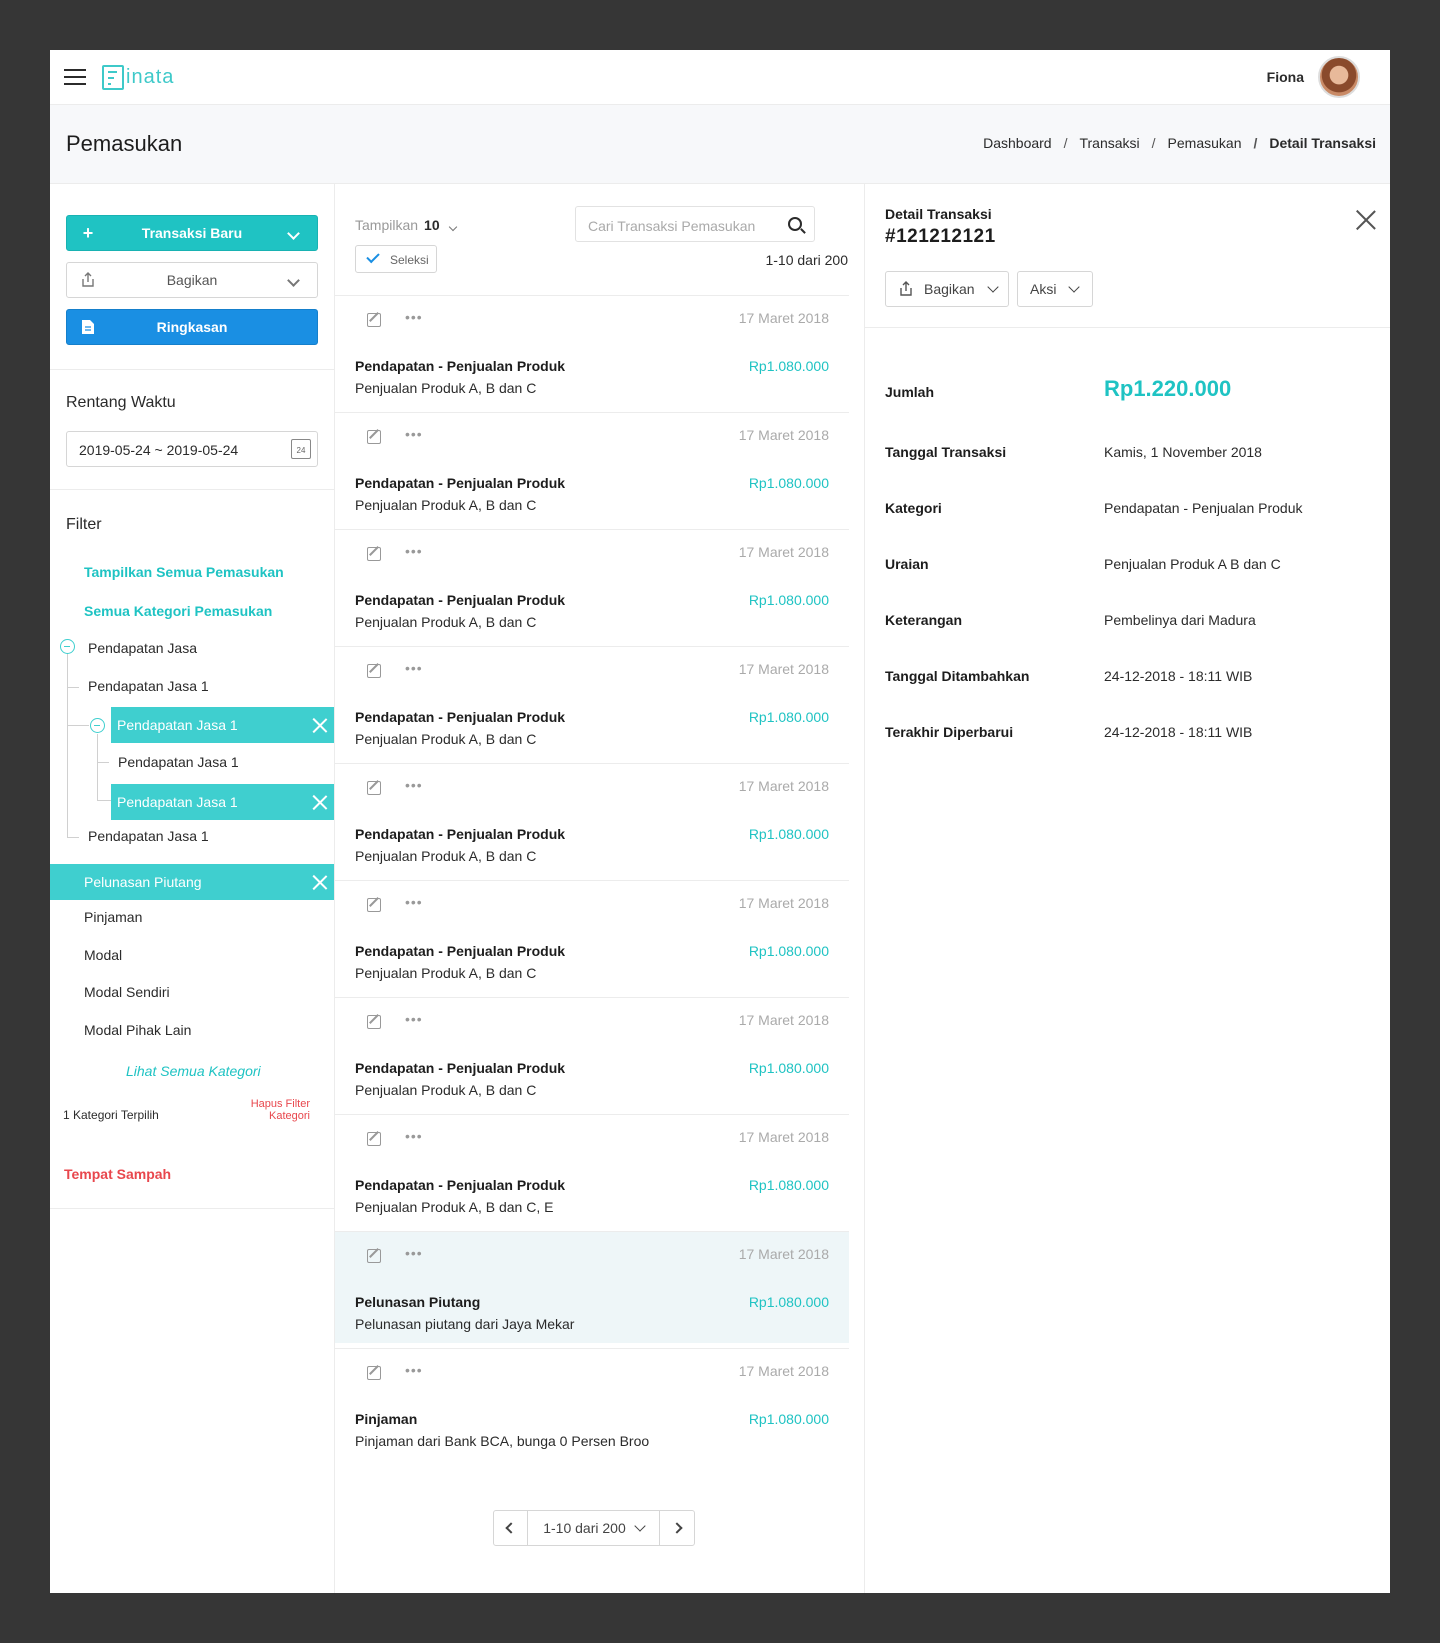 The height and width of the screenshot is (1643, 1440). I want to click on category-modal-sendiri: Modal Sendiri, so click(127, 992).